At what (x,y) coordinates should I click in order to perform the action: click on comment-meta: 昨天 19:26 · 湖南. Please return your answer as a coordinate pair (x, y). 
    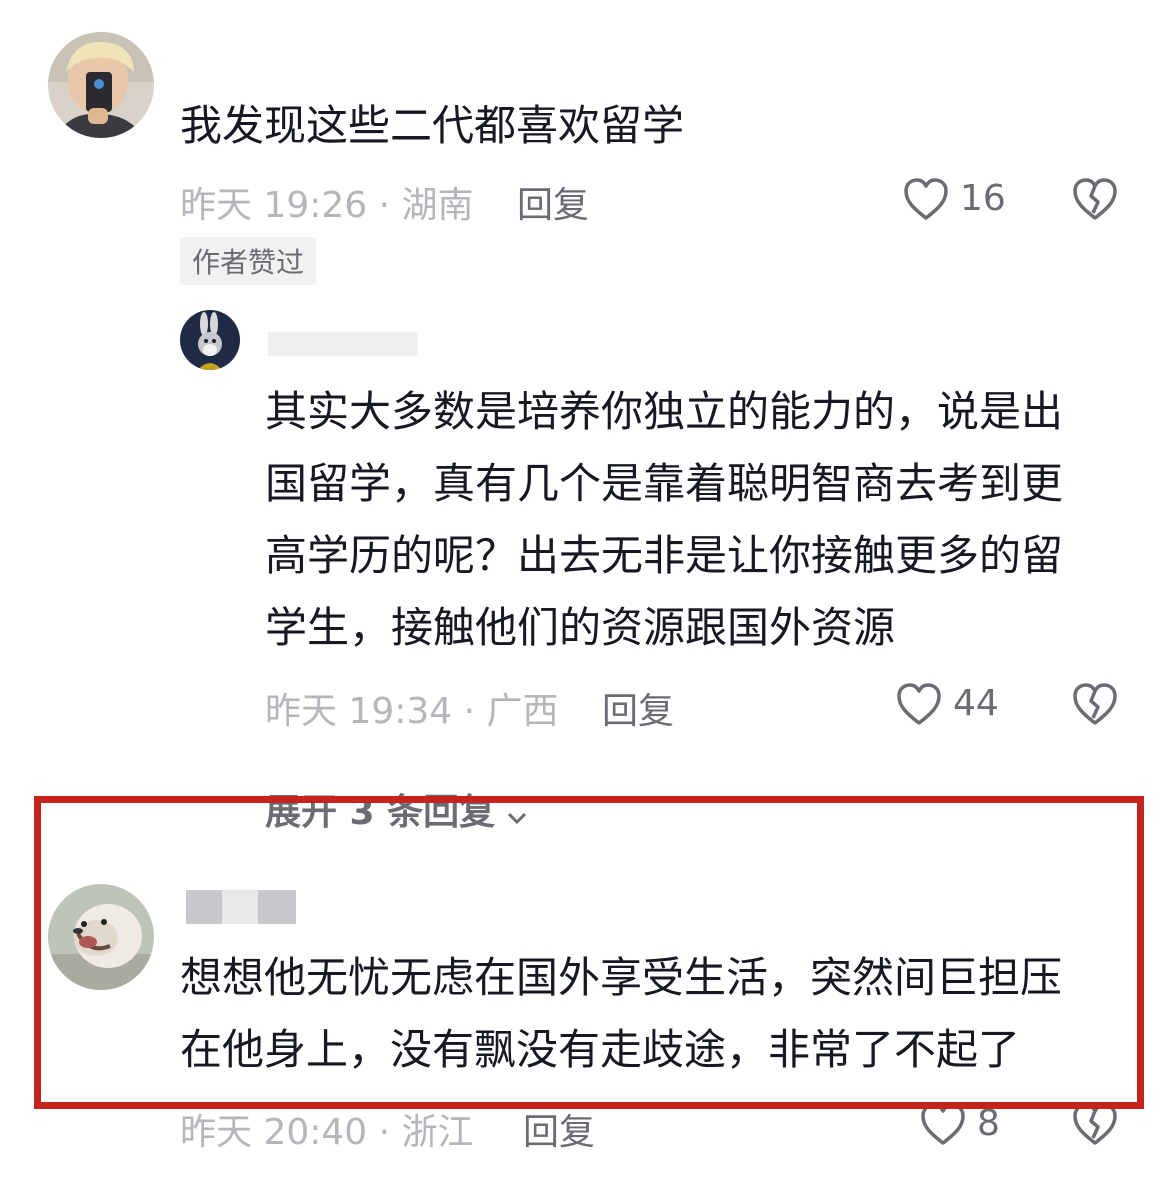
    Looking at the image, I should click on (327, 205).